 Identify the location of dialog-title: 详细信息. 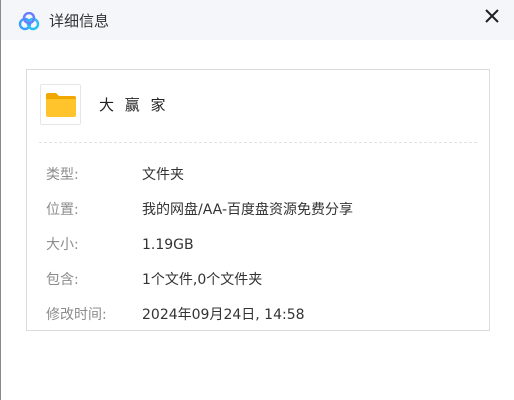
(79, 21).